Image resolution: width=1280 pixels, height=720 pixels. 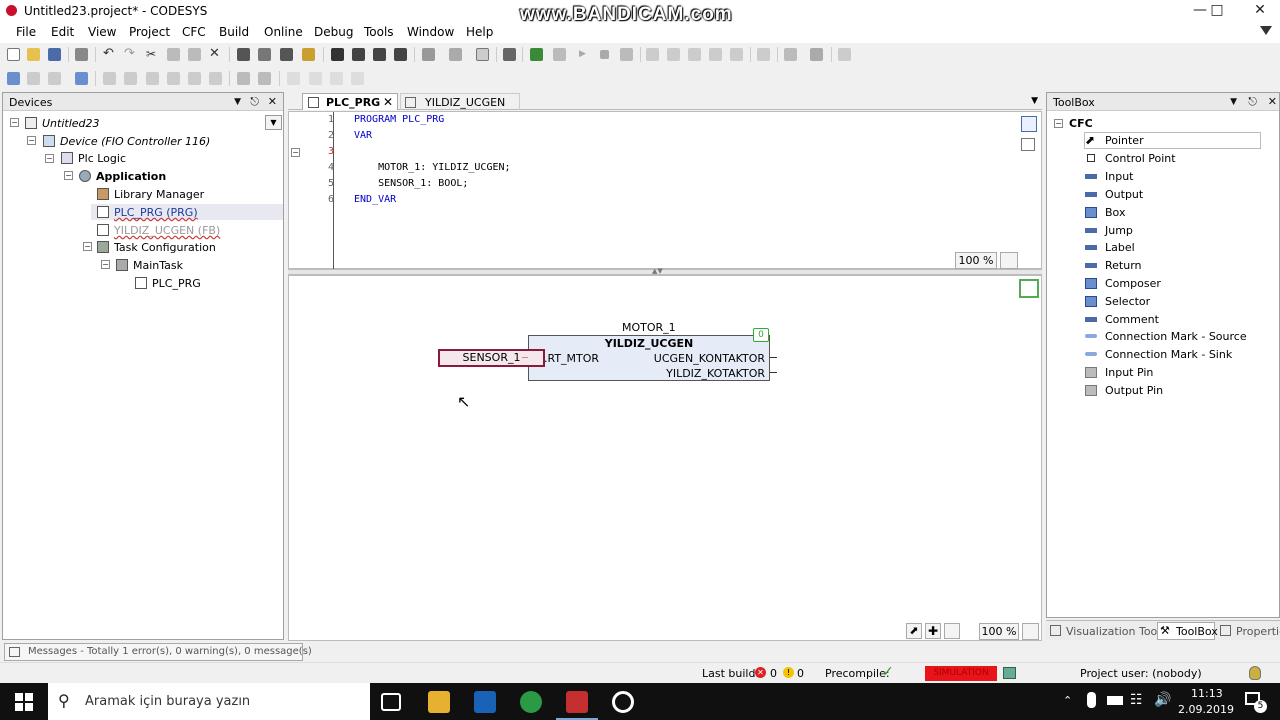 I want to click on pan-mode-icon: ✚, so click(x=933, y=631).